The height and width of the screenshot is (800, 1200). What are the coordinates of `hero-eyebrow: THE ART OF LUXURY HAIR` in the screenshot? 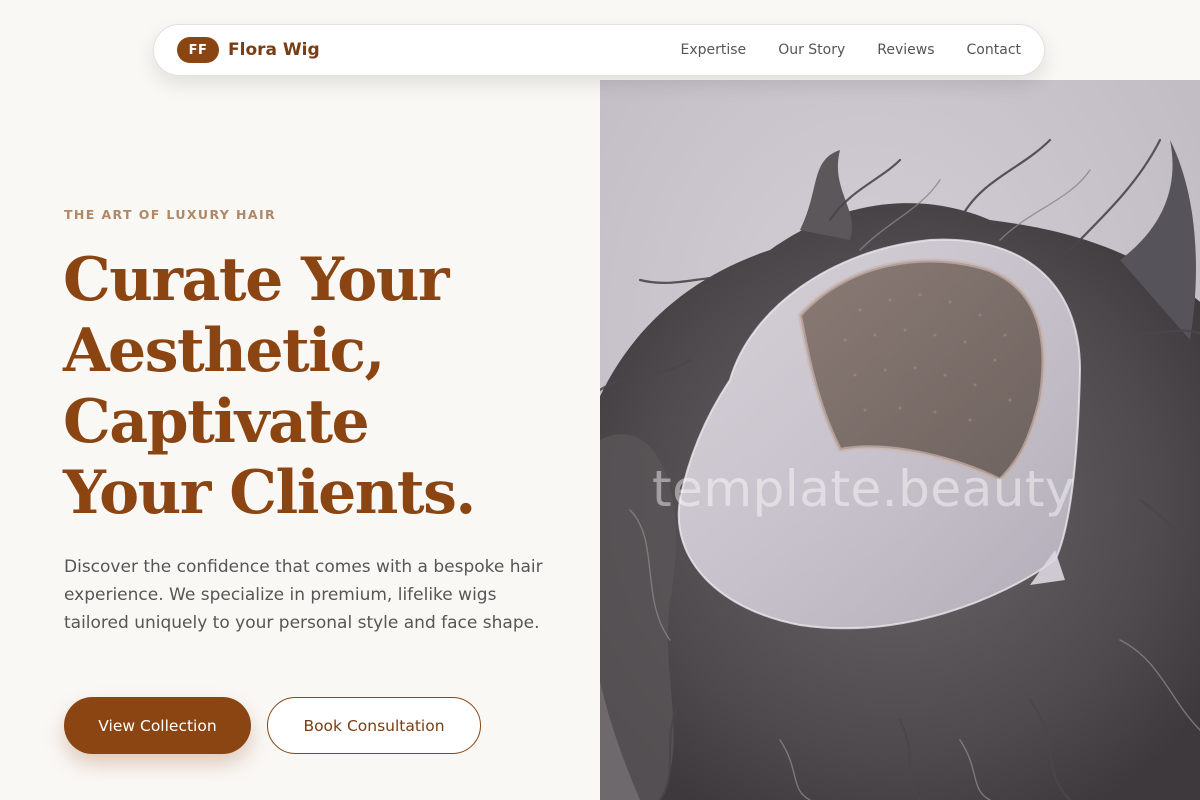 It's located at (170, 214).